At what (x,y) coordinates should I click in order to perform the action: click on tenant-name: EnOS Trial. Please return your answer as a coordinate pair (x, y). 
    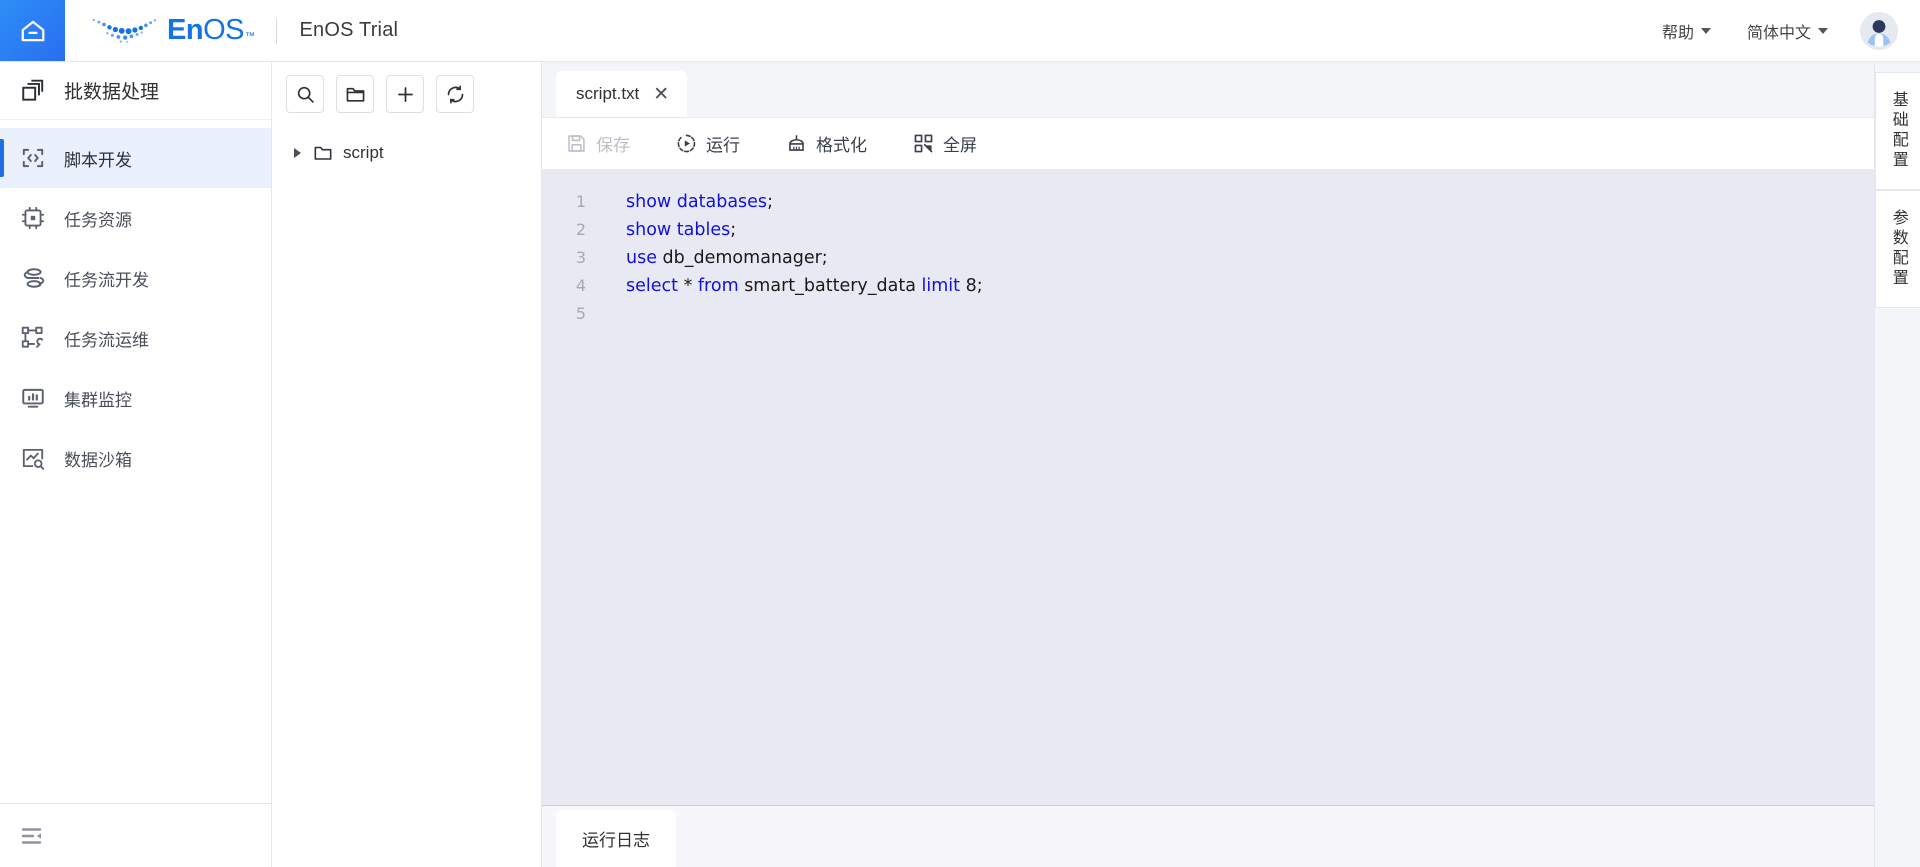
    Looking at the image, I should click on (349, 30).